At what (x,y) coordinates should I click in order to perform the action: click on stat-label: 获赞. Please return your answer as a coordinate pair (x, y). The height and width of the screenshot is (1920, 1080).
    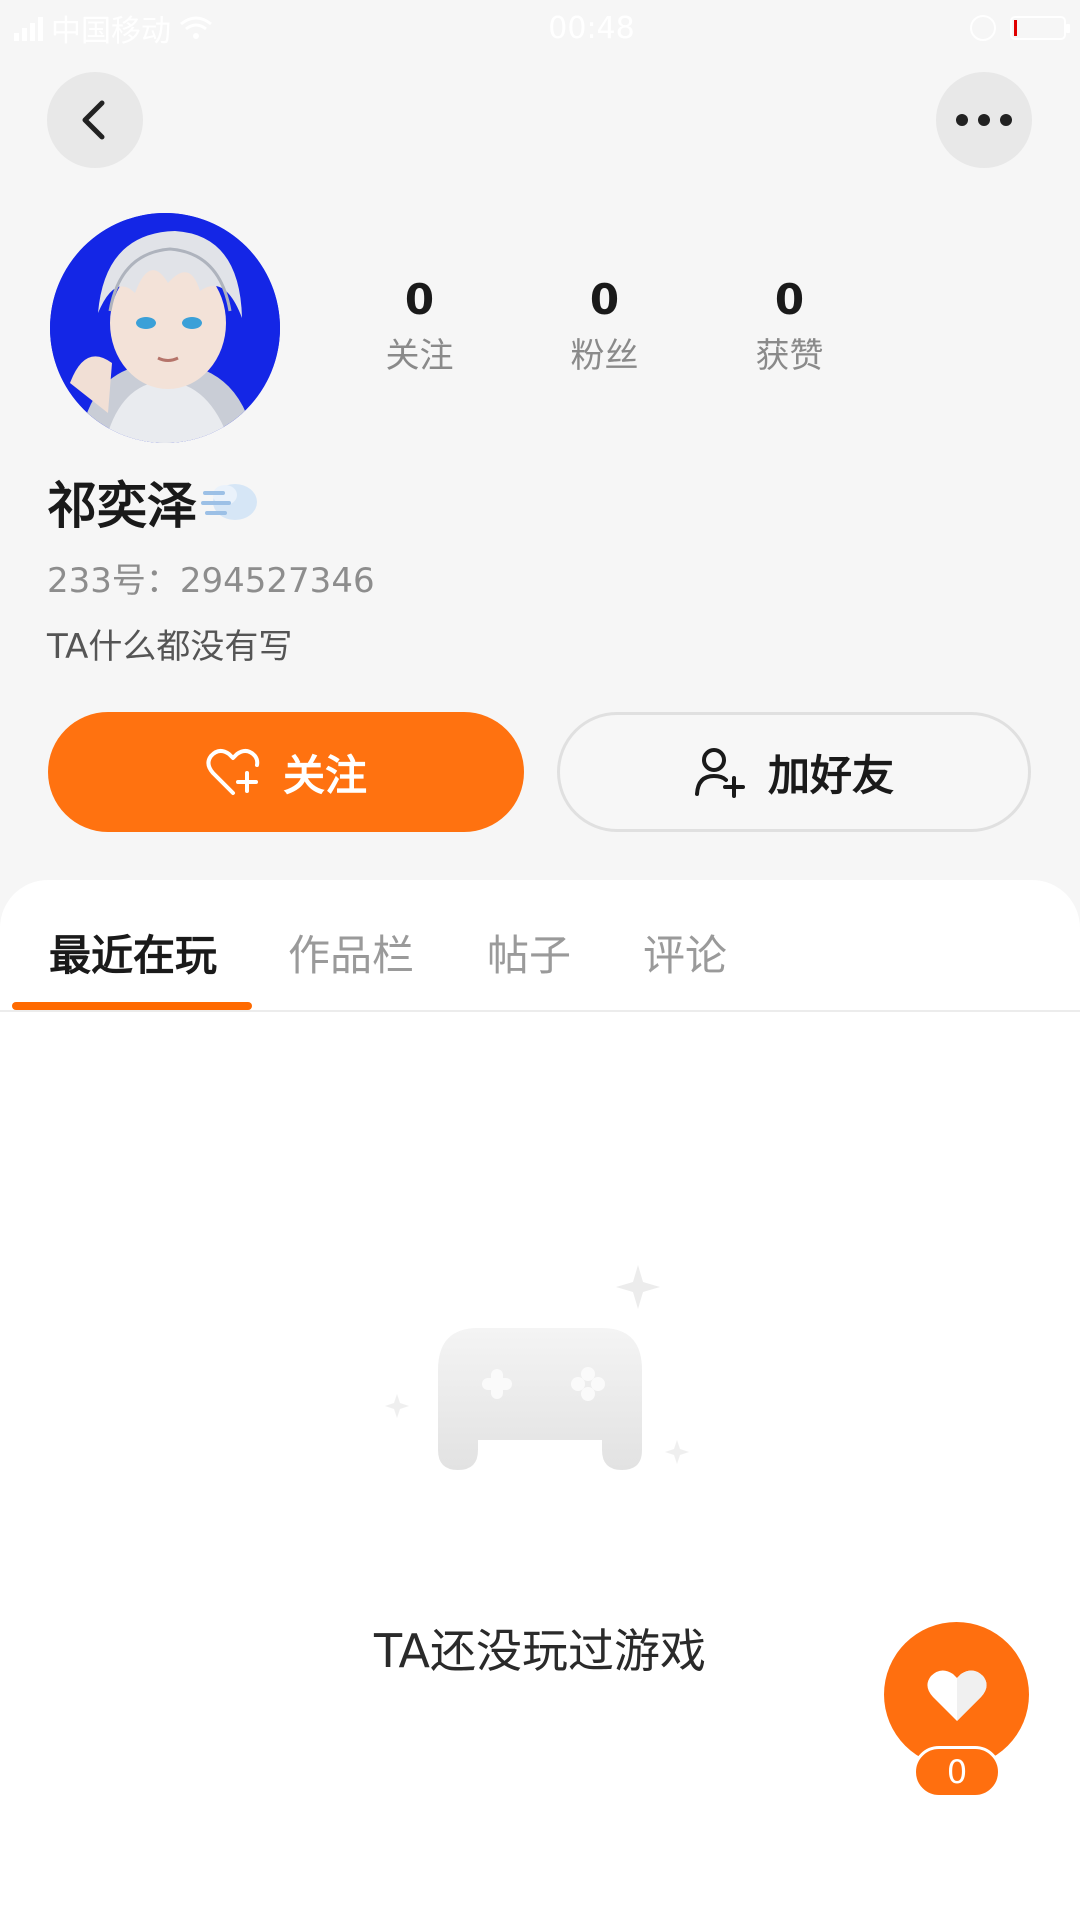
    Looking at the image, I should click on (789, 356).